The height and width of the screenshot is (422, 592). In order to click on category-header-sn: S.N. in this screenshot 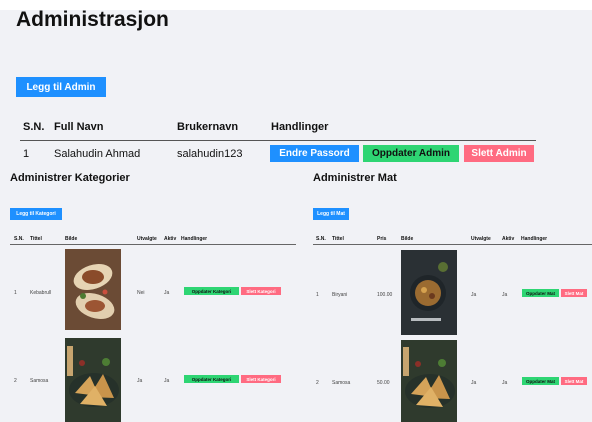, I will do `click(19, 239)`.